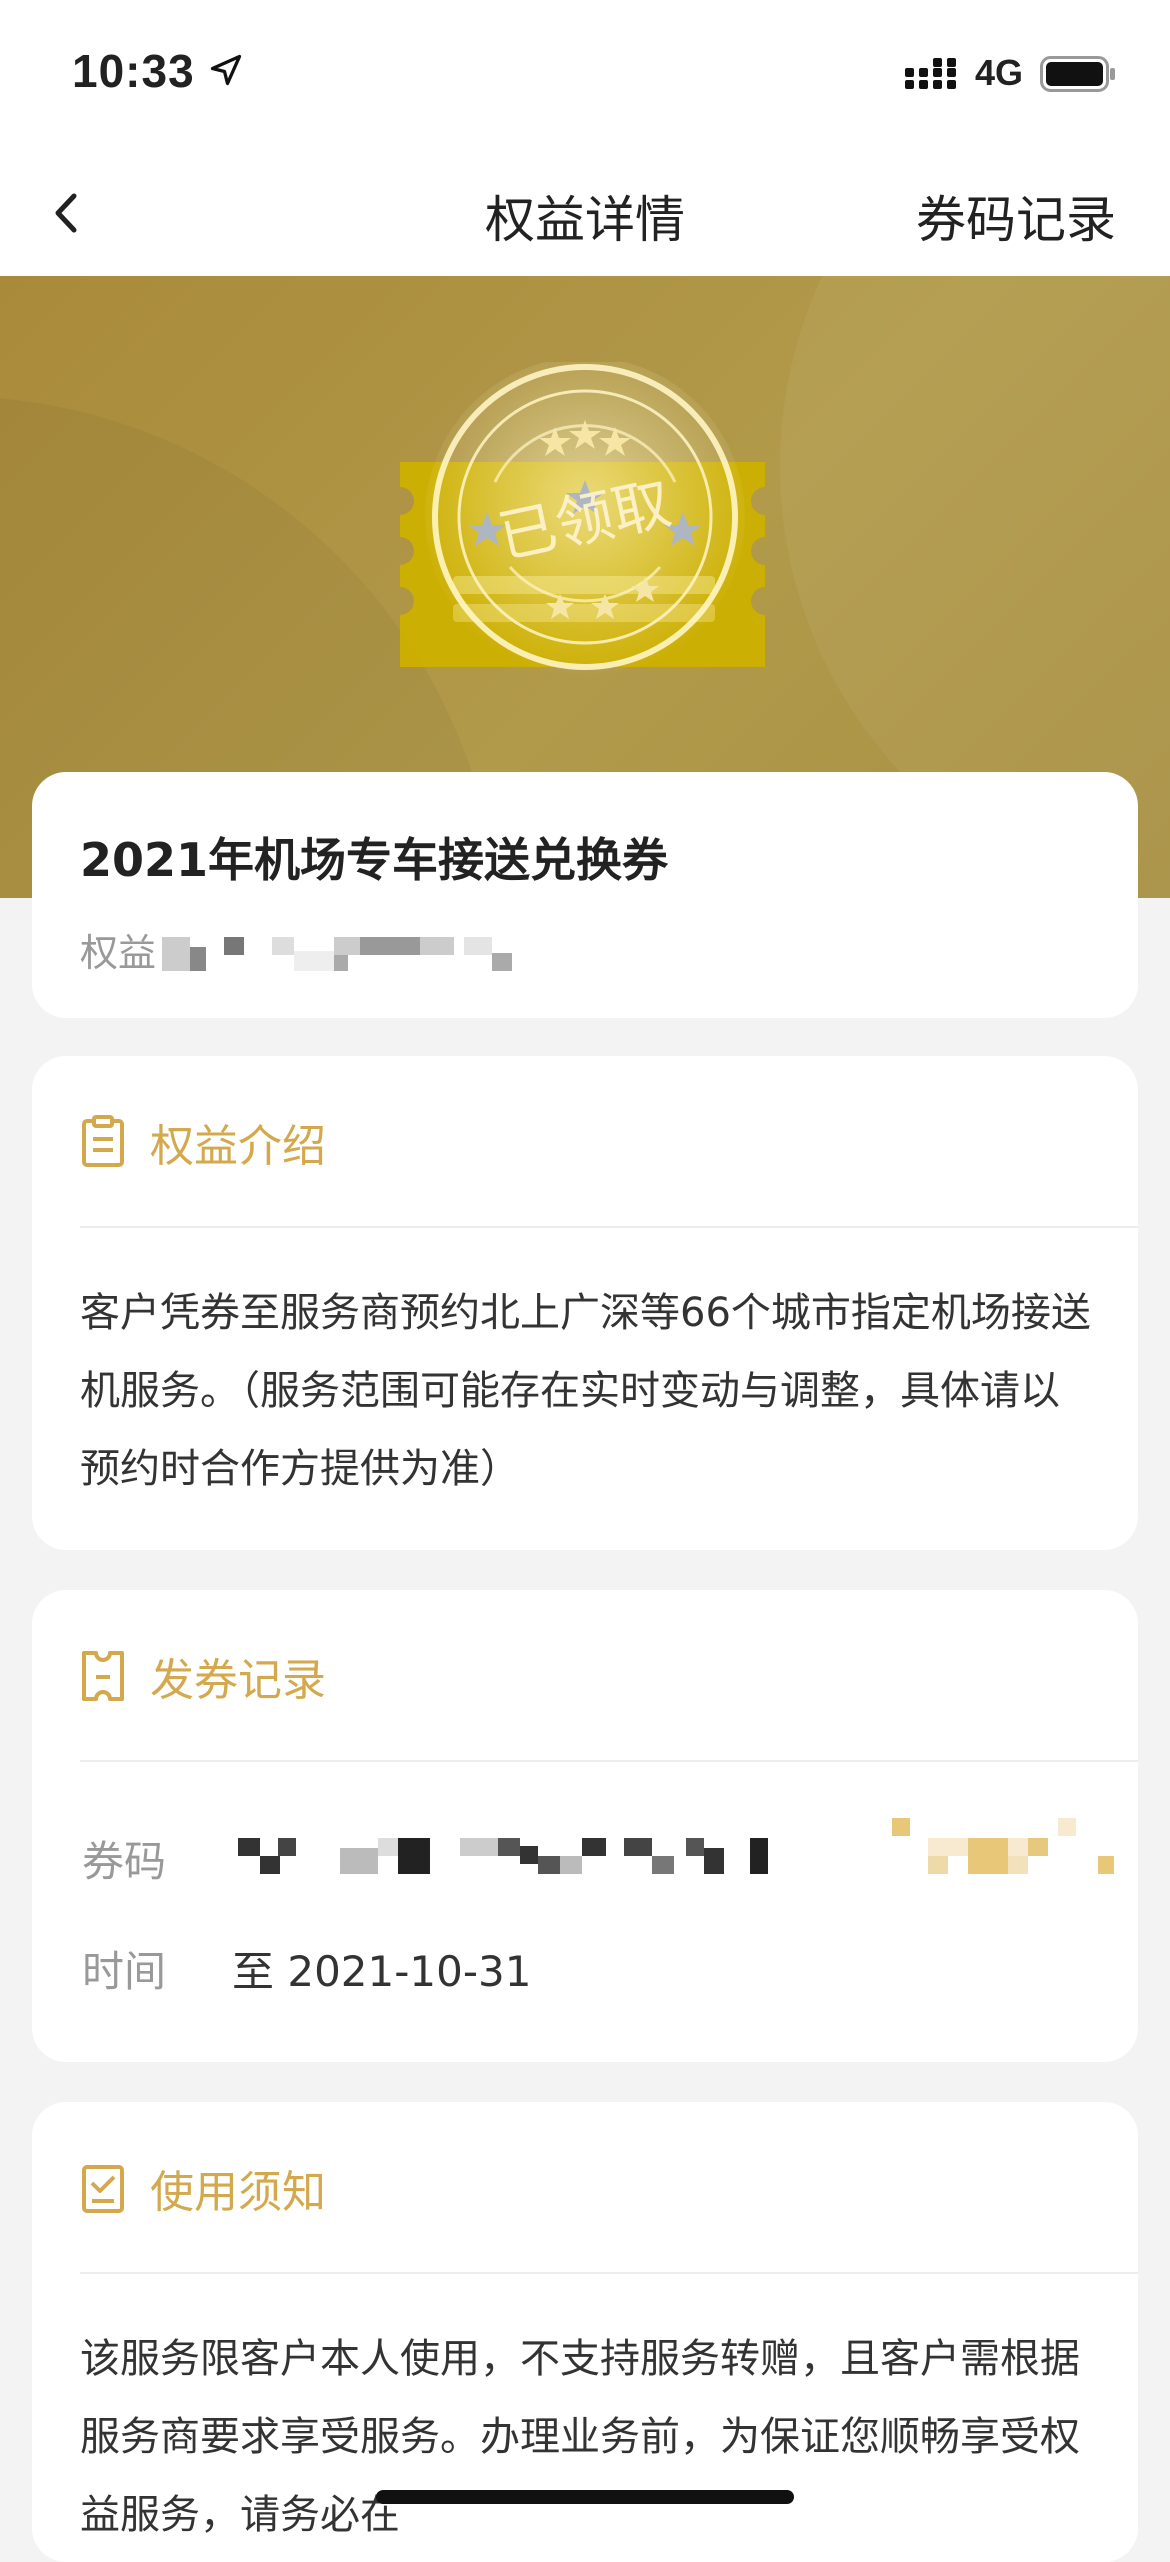 This screenshot has width=1170, height=2562. I want to click on coupon-code-record-link: 券码记录, so click(1016, 216).